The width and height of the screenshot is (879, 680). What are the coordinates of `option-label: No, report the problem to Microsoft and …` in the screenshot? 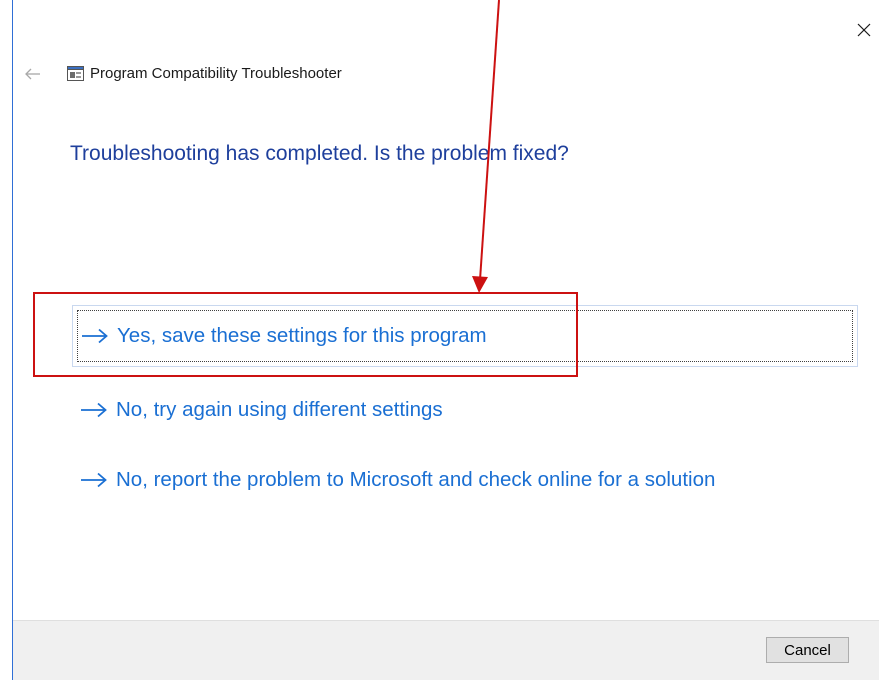 It's located at (416, 479).